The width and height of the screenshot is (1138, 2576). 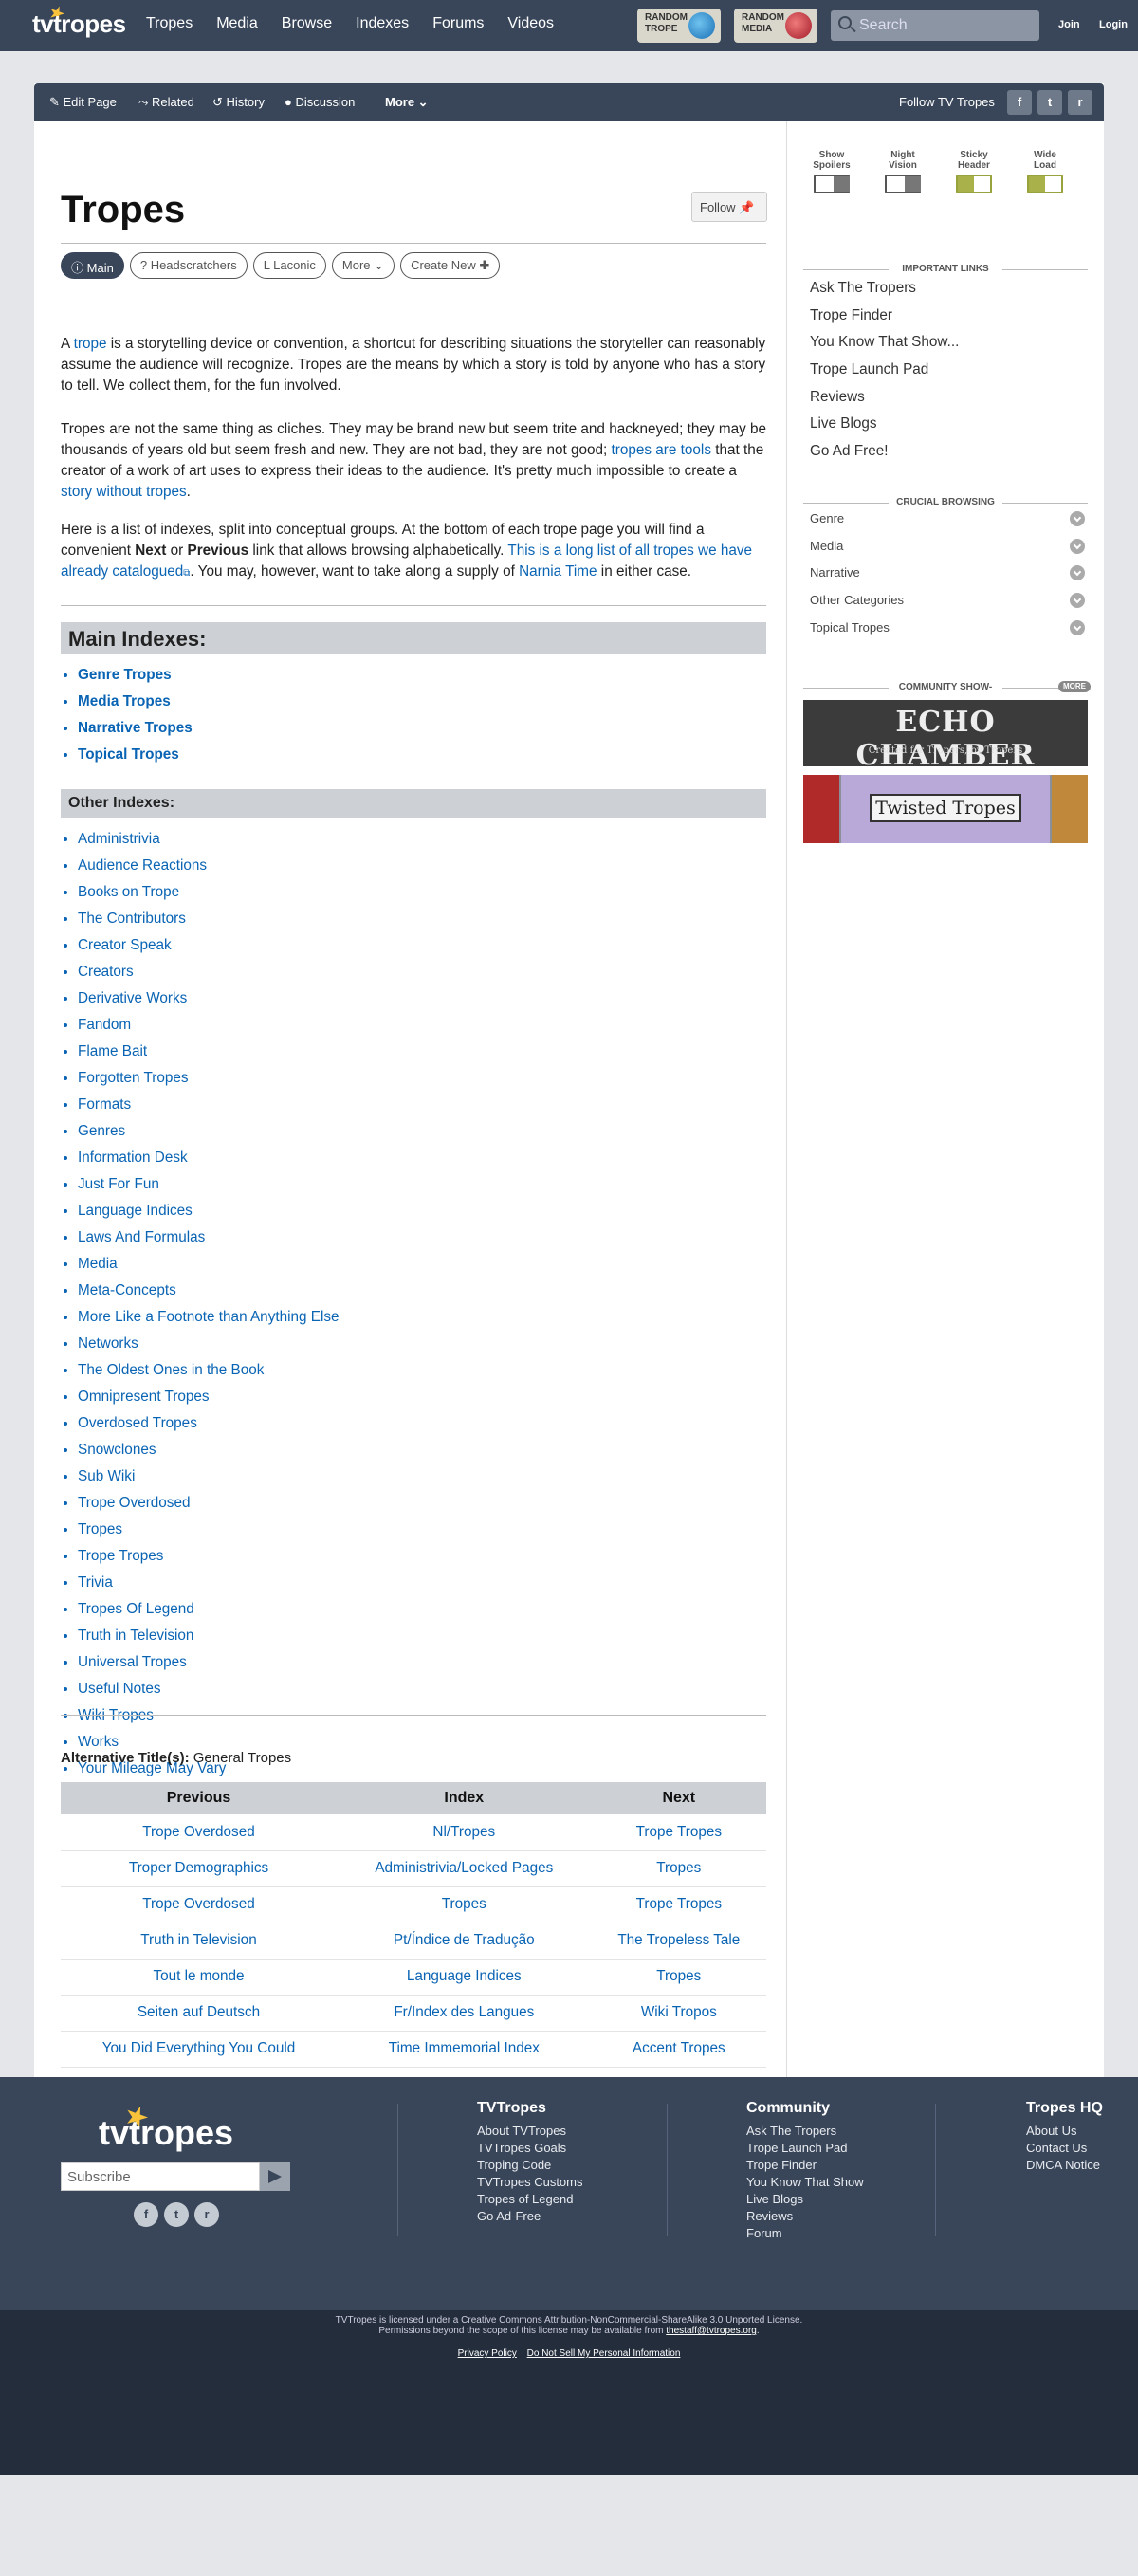 What do you see at coordinates (458, 23) in the screenshot?
I see `nav-forums: Forums` at bounding box center [458, 23].